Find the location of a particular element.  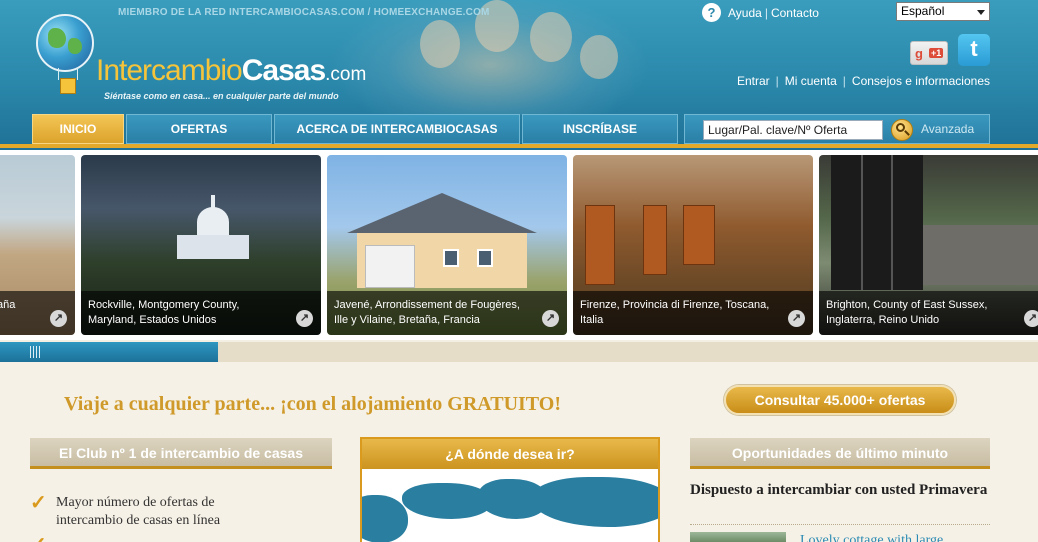

logo-text-part1: Intercambio is located at coordinates (169, 70).